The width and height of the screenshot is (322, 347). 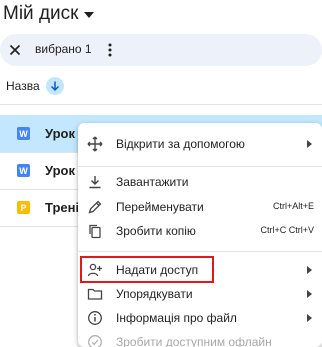 I want to click on offline-check-icon, so click(x=95, y=341).